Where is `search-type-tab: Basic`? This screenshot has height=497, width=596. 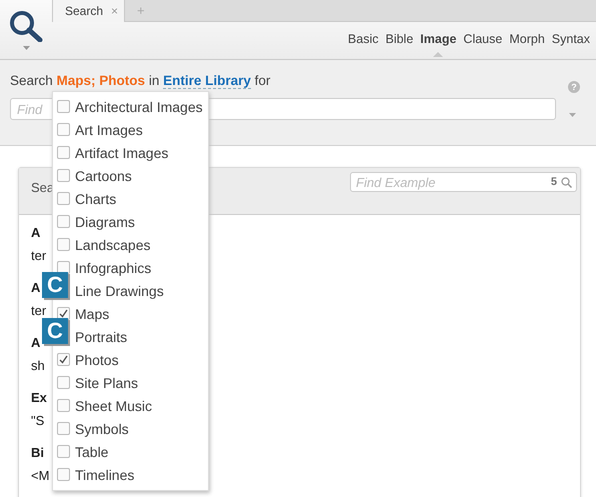 search-type-tab: Basic is located at coordinates (363, 44).